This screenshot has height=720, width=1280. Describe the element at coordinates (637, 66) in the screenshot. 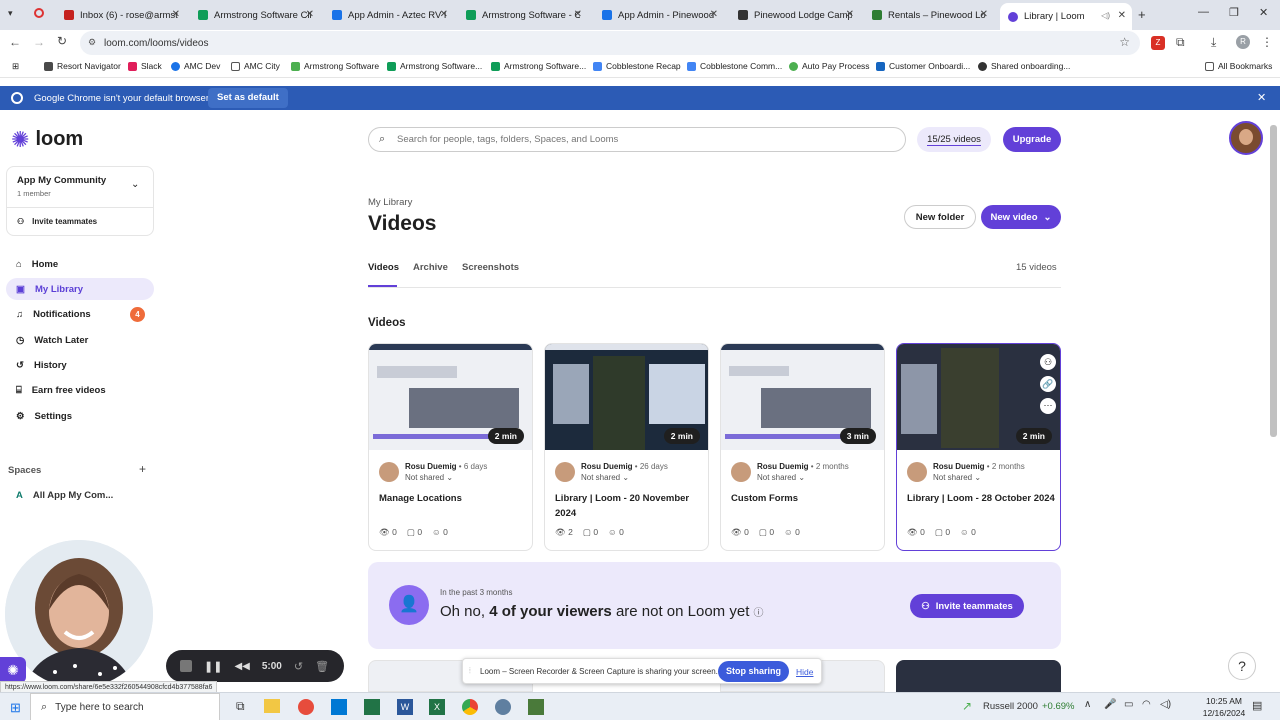

I see `bookmark-item: Cobblestone Recap` at that location.